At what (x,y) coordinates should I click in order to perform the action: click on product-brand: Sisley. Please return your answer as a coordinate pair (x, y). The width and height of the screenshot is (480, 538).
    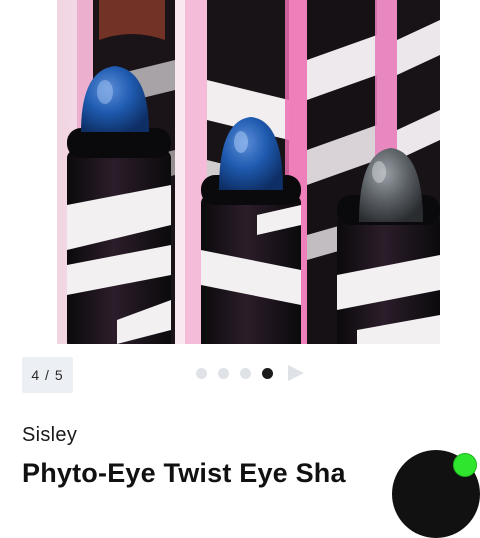
    Looking at the image, I should click on (49, 435).